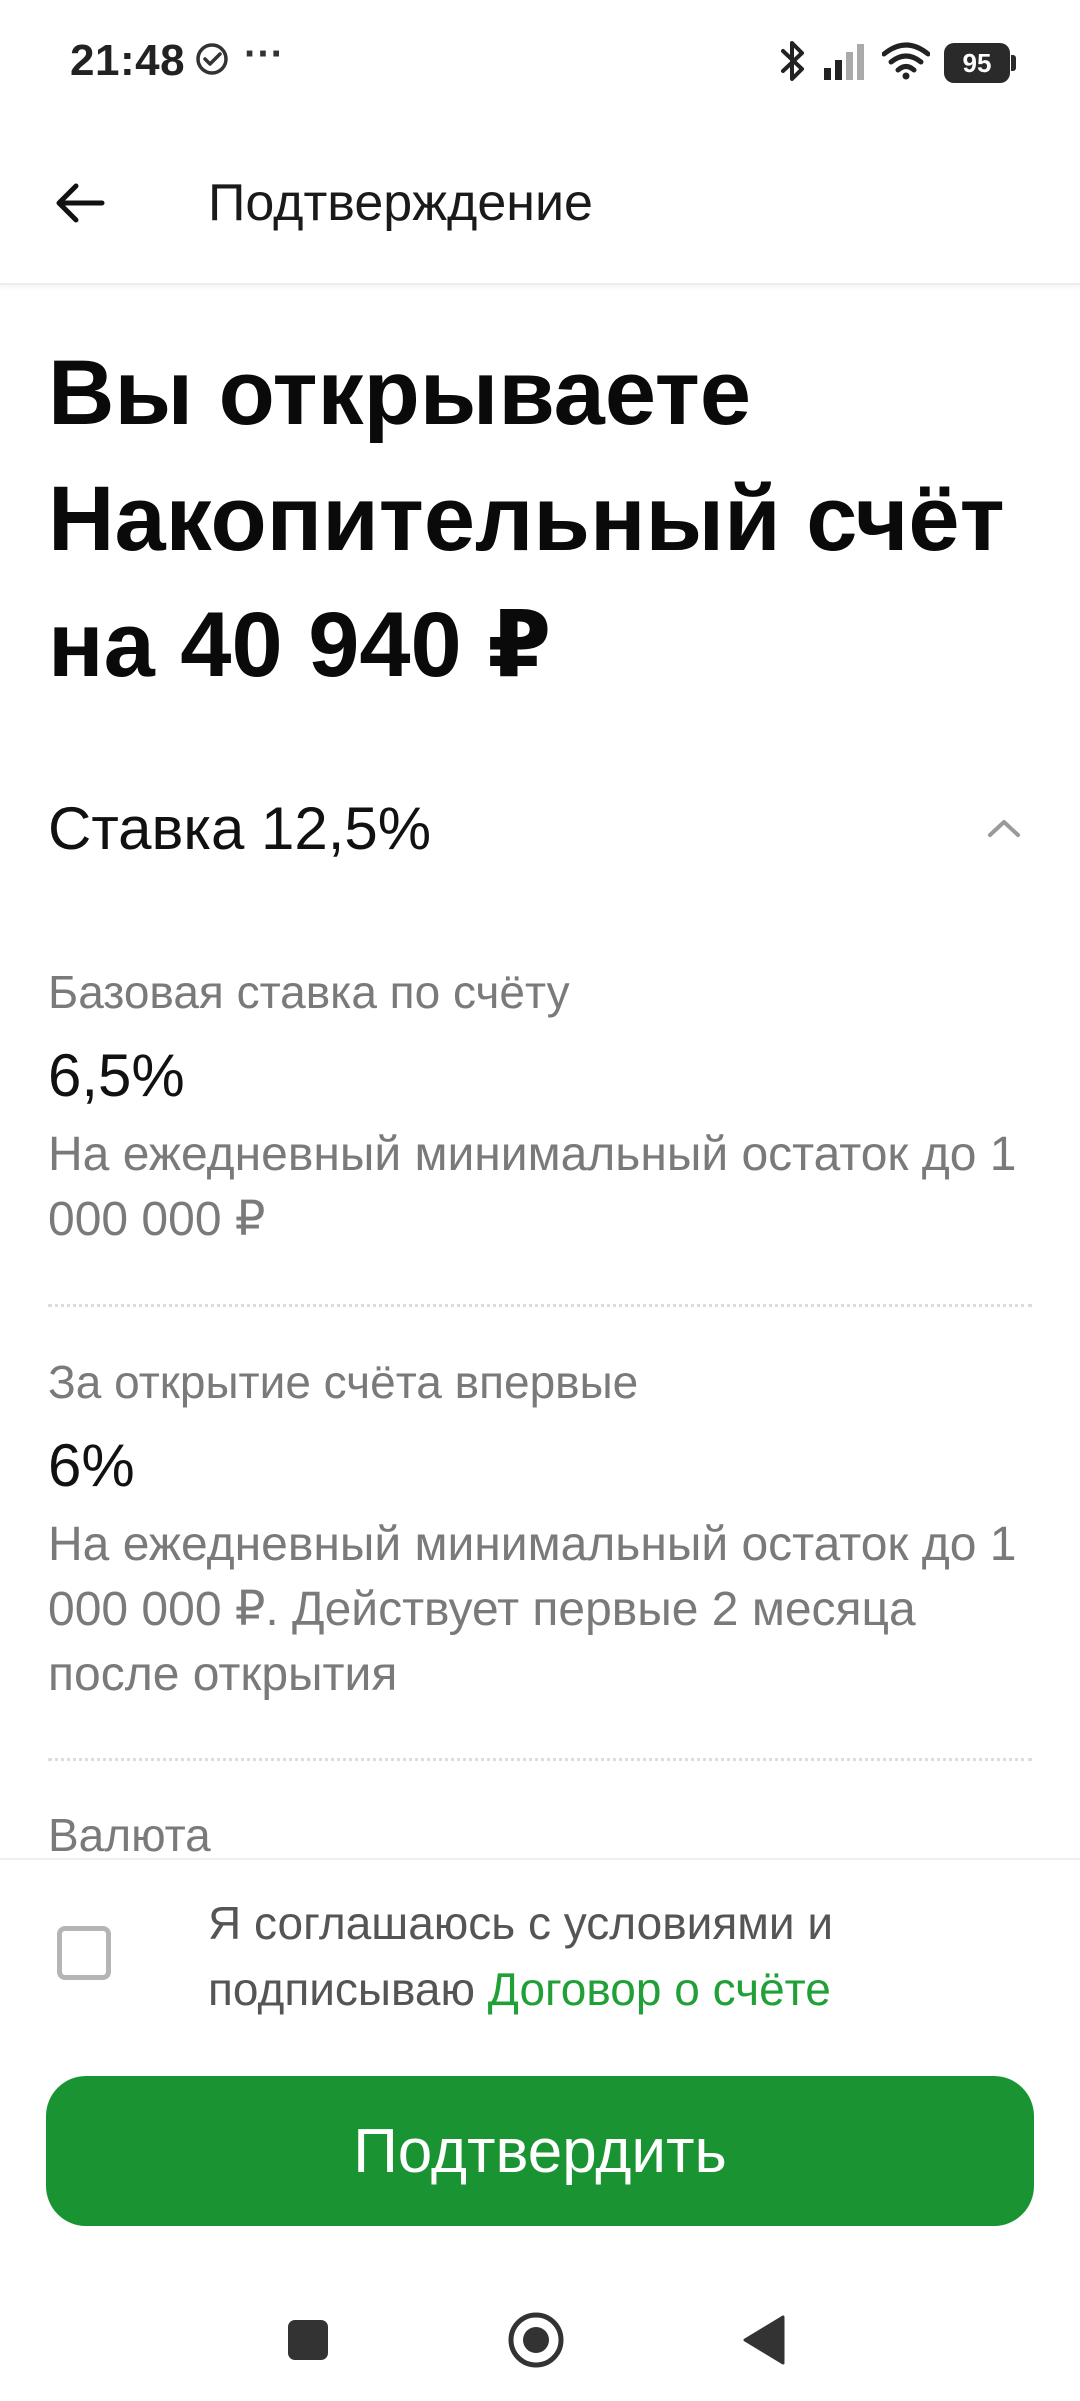  Describe the element at coordinates (129, 1835) in the screenshot. I see `currency-label: Валюта` at that location.